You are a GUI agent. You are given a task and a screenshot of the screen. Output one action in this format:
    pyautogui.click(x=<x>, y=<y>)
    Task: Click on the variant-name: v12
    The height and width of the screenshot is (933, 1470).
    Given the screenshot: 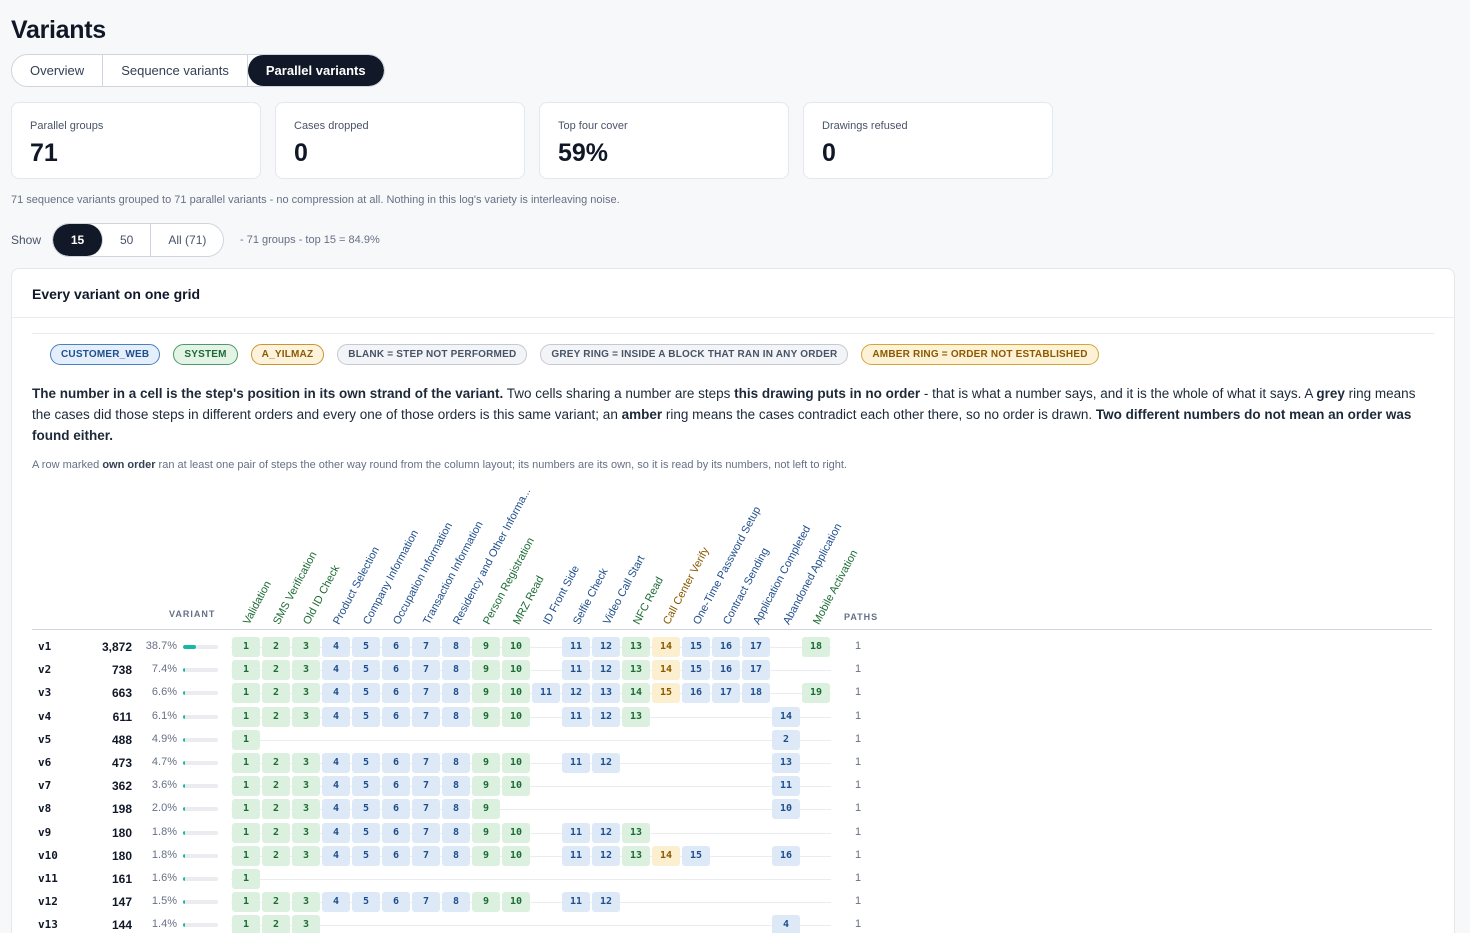 What is the action you would take?
    pyautogui.click(x=48, y=901)
    